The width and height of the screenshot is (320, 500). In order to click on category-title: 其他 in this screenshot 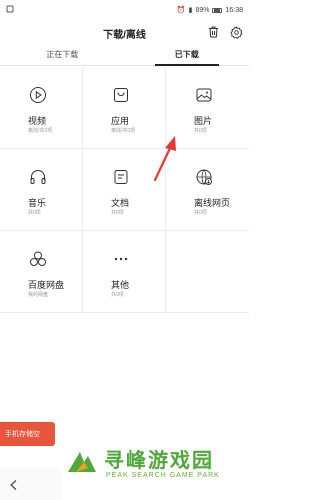, I will do `click(120, 285)`.